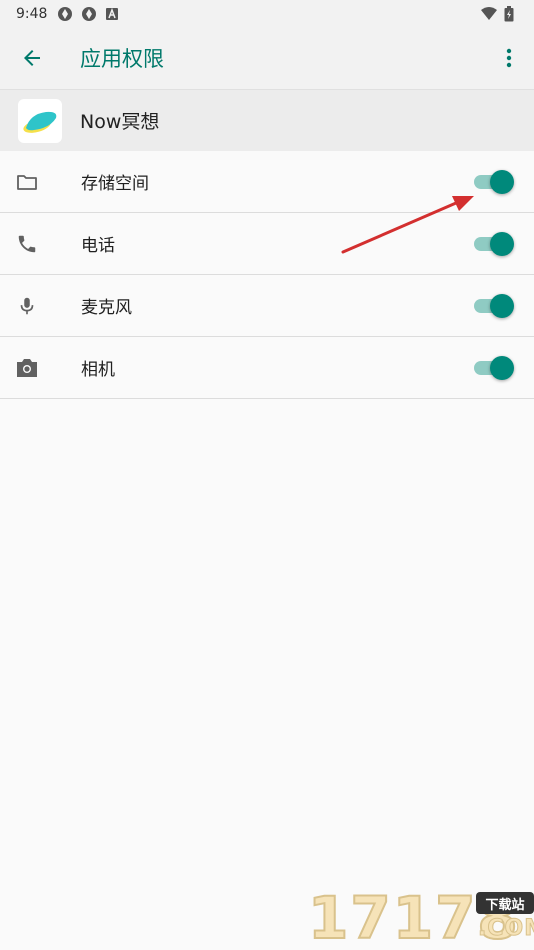 The height and width of the screenshot is (950, 534). I want to click on permission-toggle-phone, so click(494, 244).